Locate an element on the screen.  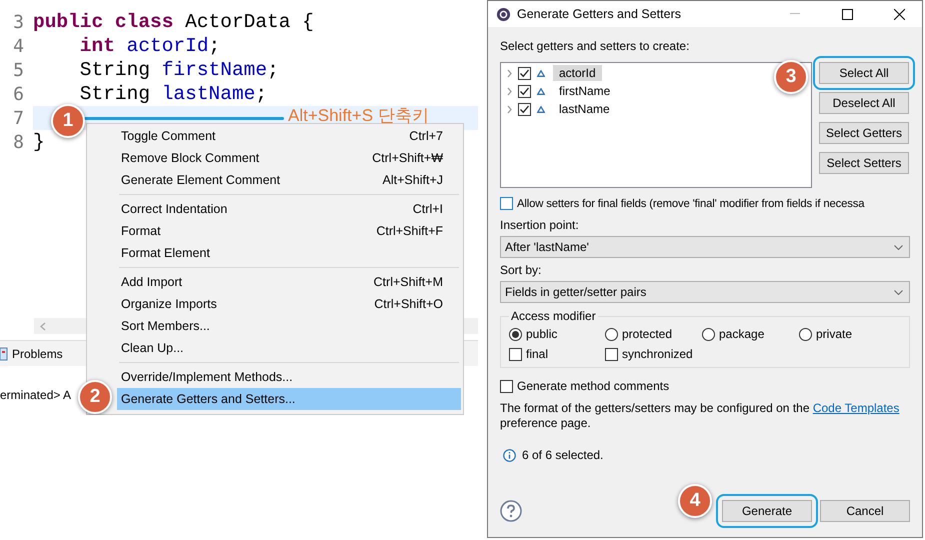
tree-item: firstName is located at coordinates (584, 91).